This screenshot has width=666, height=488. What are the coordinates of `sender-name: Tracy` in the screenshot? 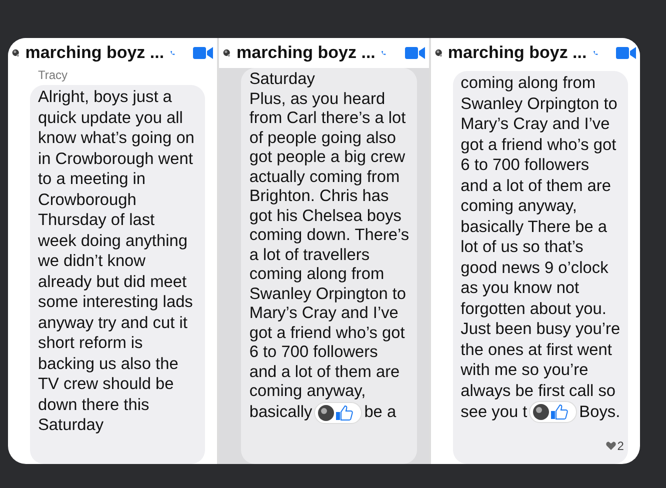 It's located at (53, 75).